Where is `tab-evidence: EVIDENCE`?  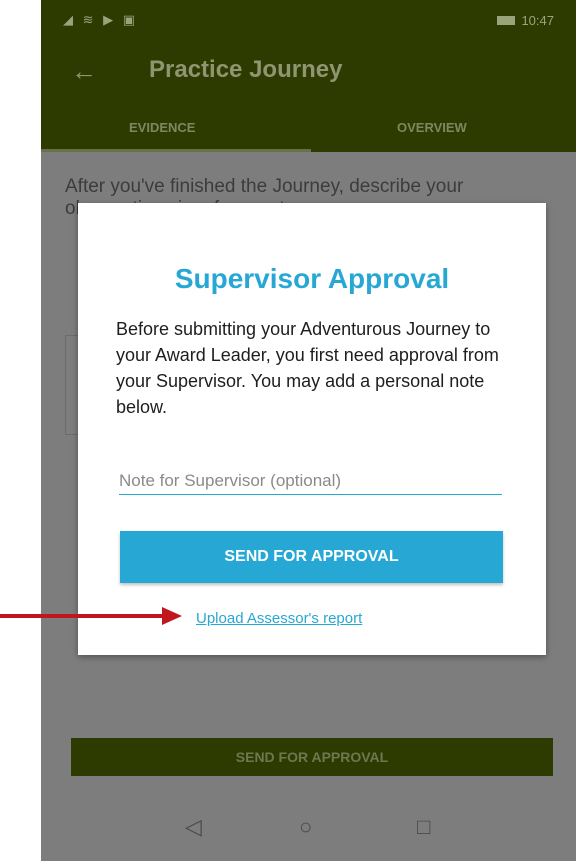
tab-evidence: EVIDENCE is located at coordinates (162, 127).